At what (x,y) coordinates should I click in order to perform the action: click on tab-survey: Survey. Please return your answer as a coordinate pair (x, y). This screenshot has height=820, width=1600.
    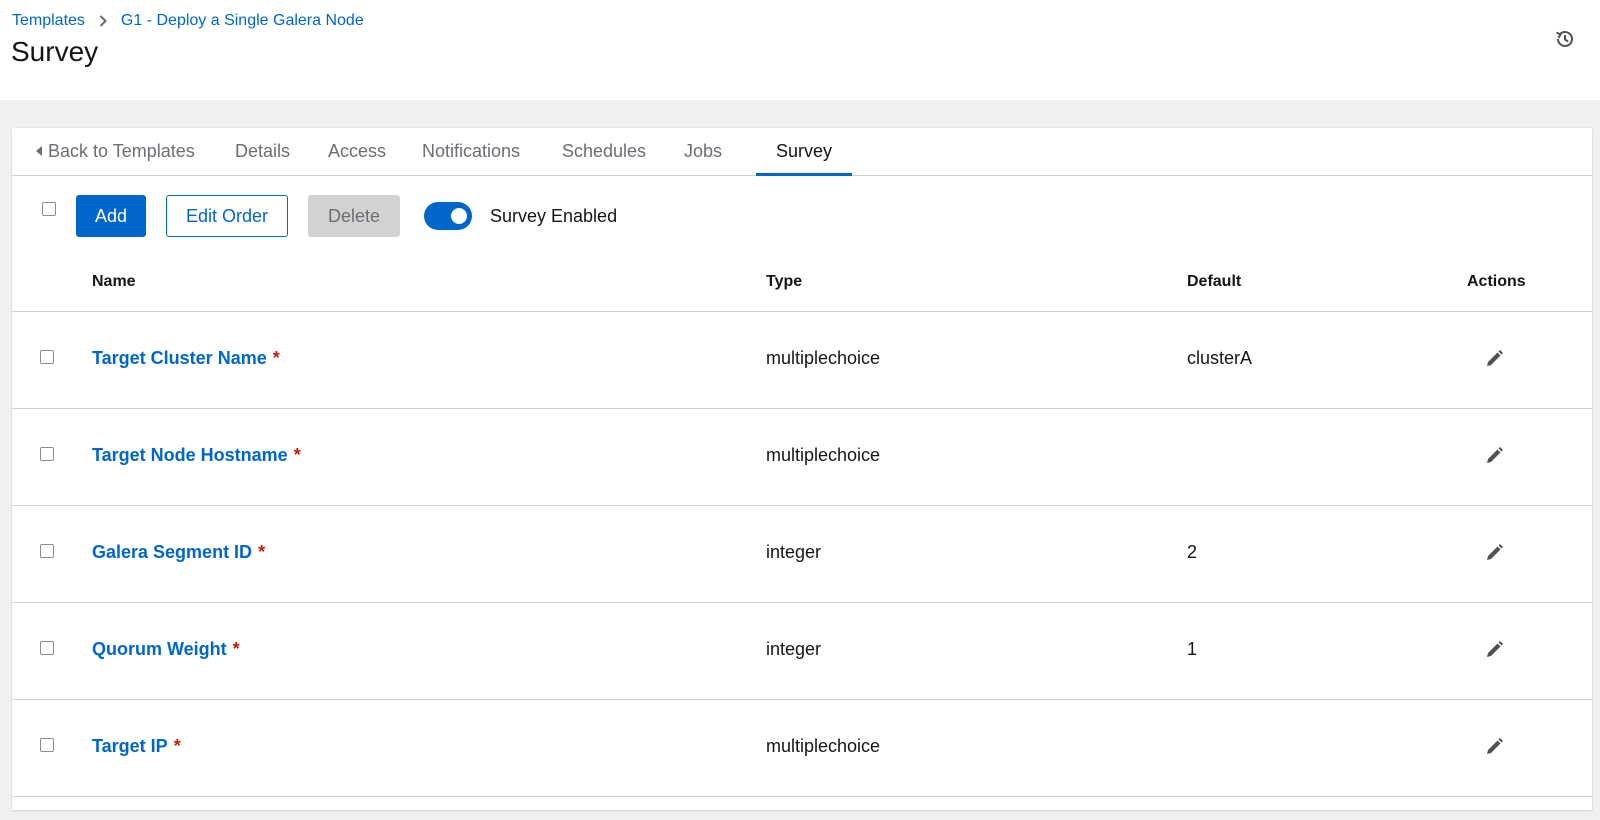
    Looking at the image, I should click on (804, 152).